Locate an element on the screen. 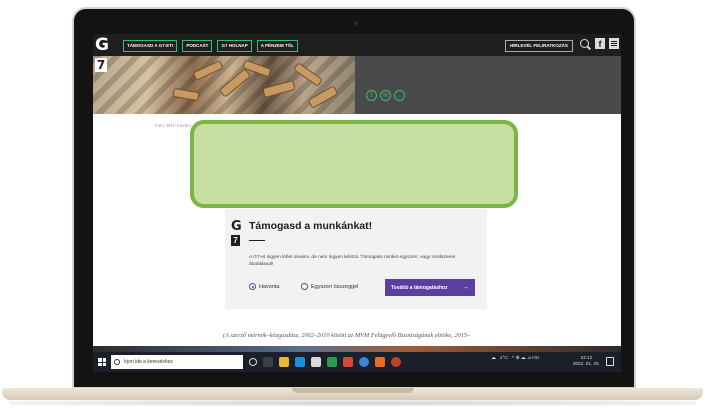  radio-once is located at coordinates (304, 286).